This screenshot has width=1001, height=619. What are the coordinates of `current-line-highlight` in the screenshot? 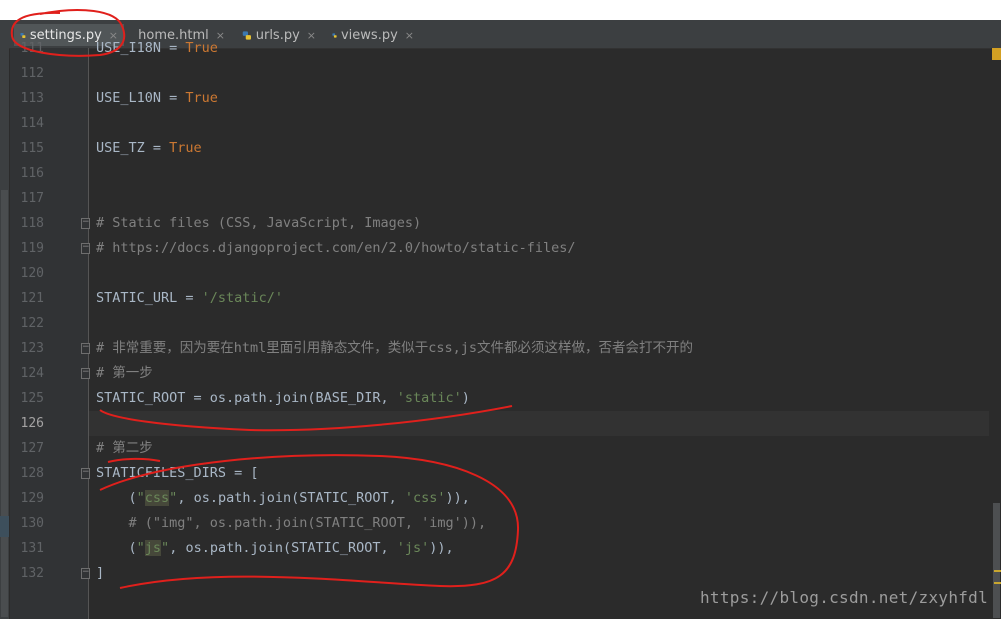 It's located at (539, 423).